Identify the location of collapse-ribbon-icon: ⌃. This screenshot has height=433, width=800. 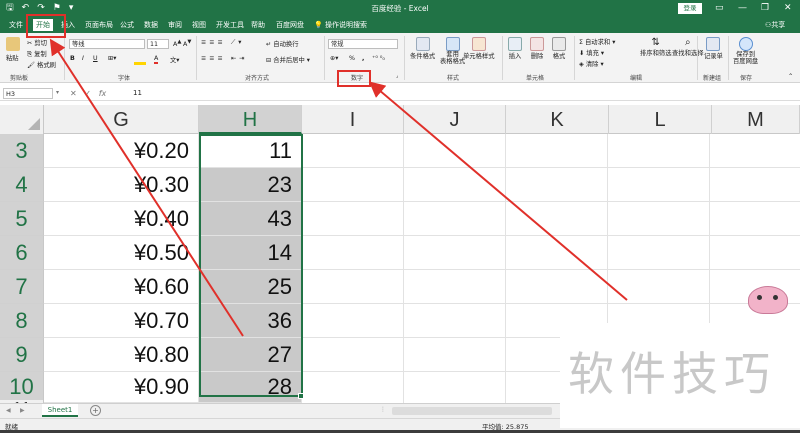
(790, 76).